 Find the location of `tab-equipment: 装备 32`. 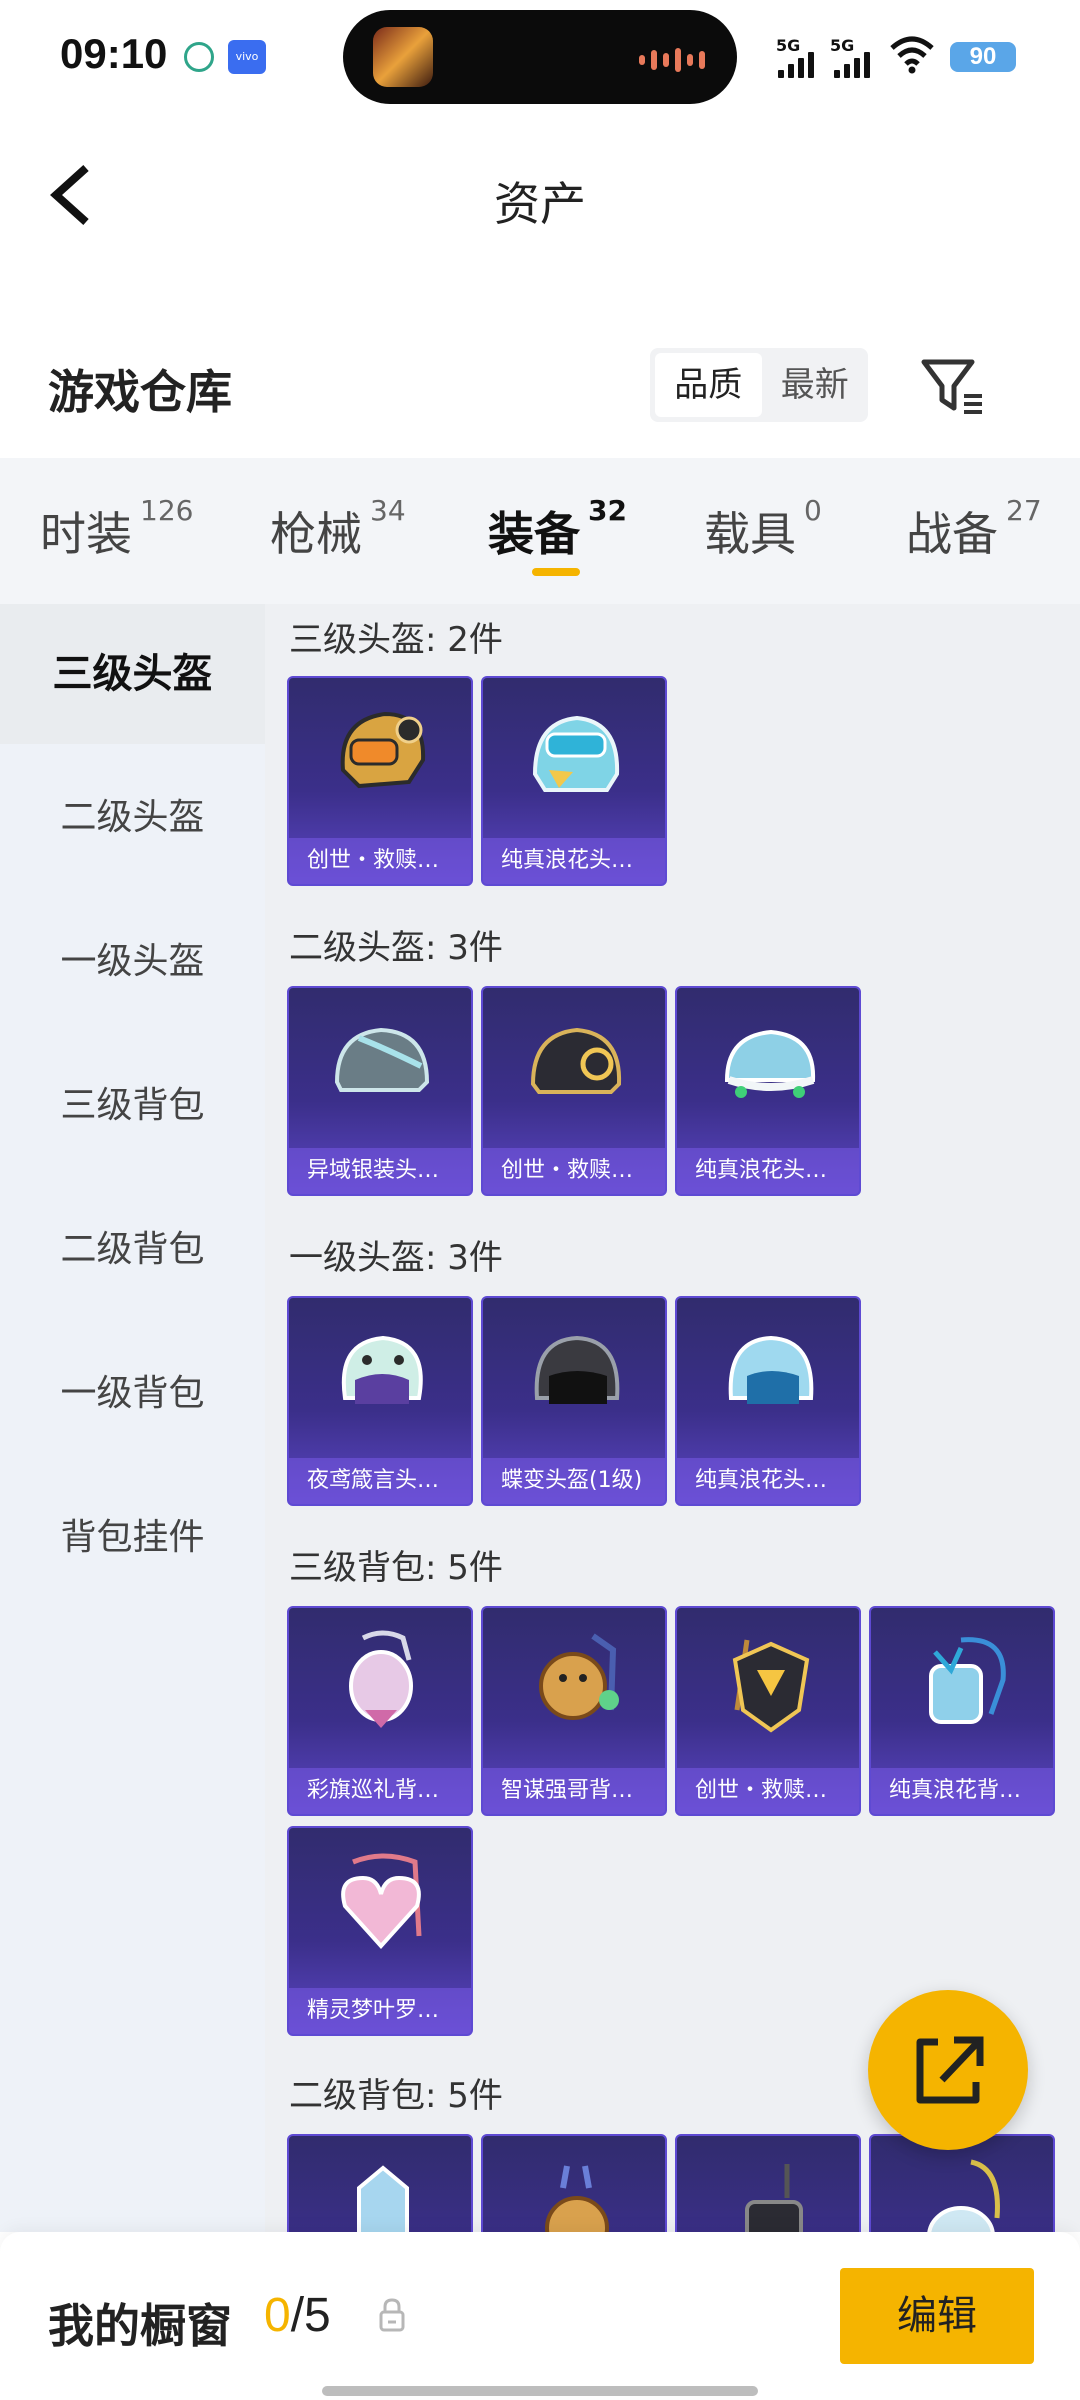

tab-equipment: 装备 32 is located at coordinates (557, 529).